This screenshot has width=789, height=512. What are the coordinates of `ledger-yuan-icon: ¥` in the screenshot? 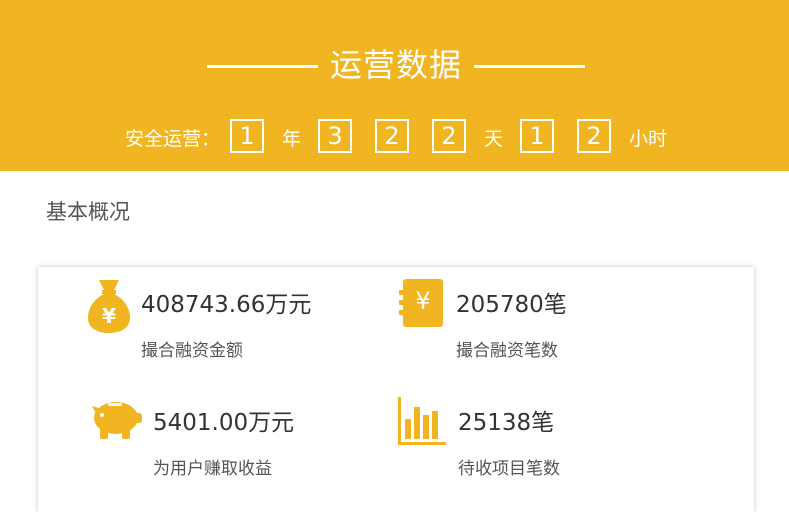 It's located at (421, 305).